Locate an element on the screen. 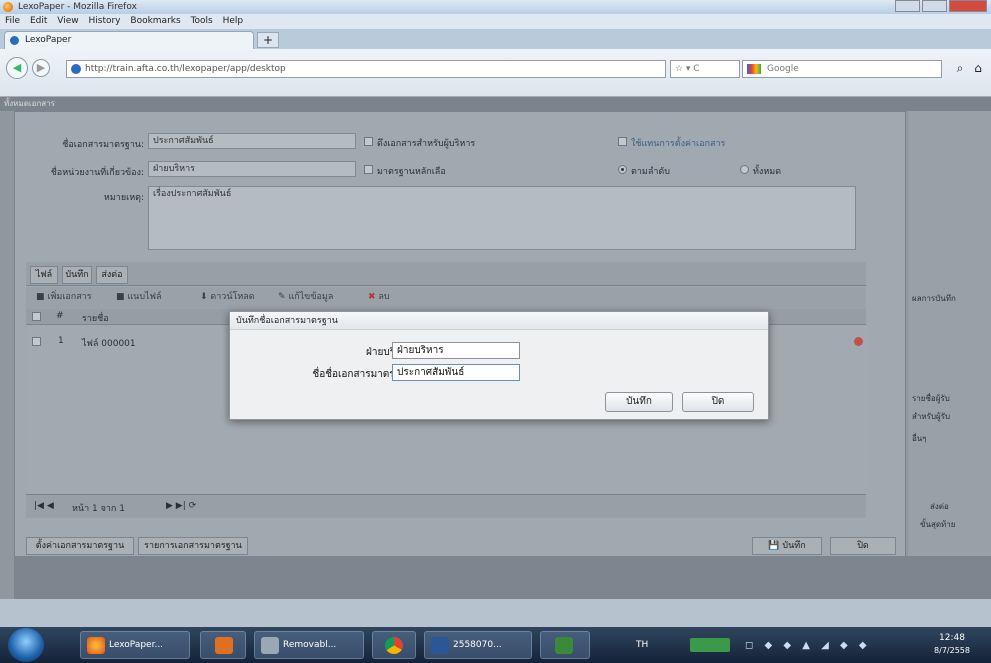  col-name: รายชื่อ is located at coordinates (95, 319).